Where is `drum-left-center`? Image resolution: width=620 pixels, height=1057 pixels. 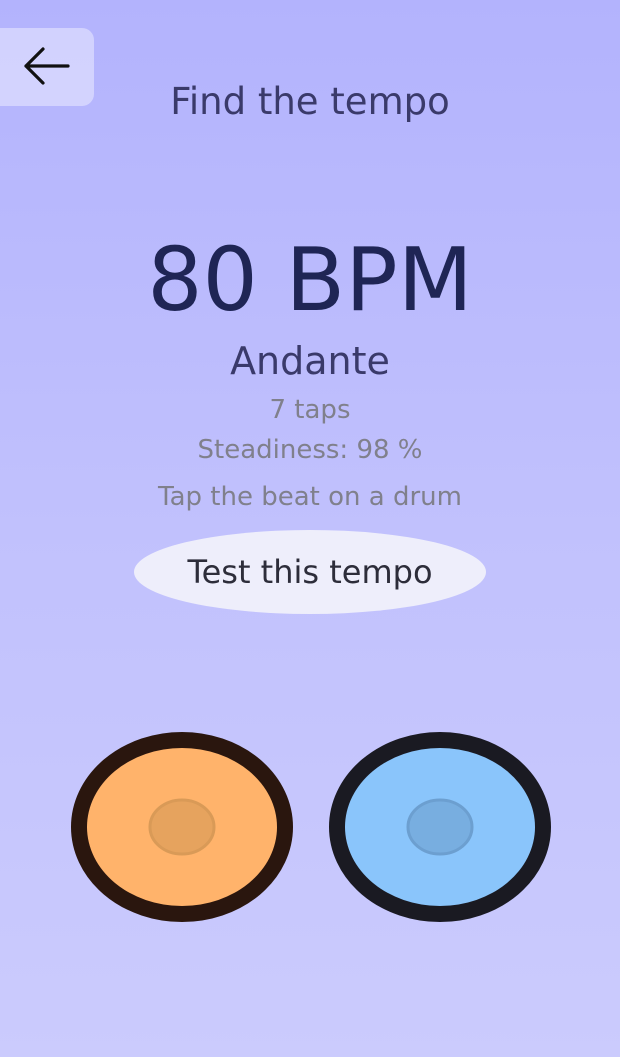
drum-left-center is located at coordinates (182, 827).